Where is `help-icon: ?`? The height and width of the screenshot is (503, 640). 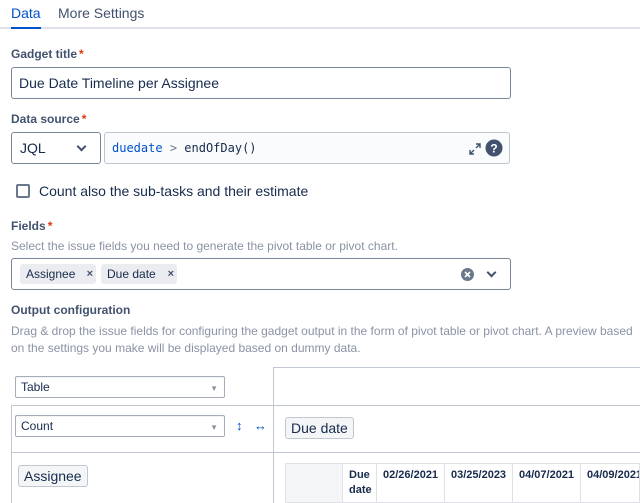
help-icon: ? is located at coordinates (494, 148).